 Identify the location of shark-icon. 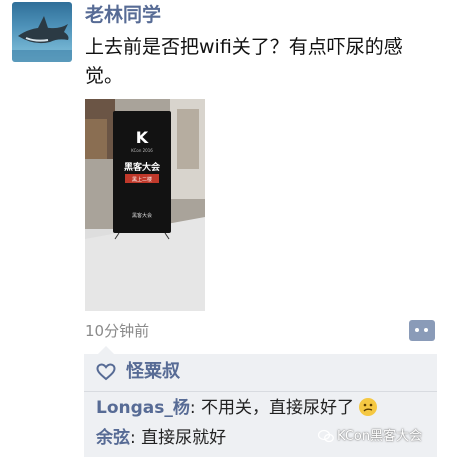
(42, 39).